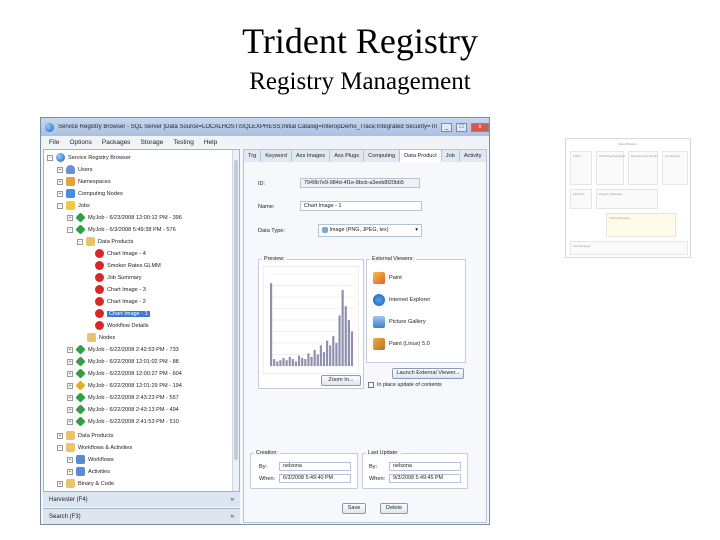 Image resolution: width=720 pixels, height=540 pixels. Describe the element at coordinates (311, 156) in the screenshot. I see `tab-ass-images: Ass Images` at that location.